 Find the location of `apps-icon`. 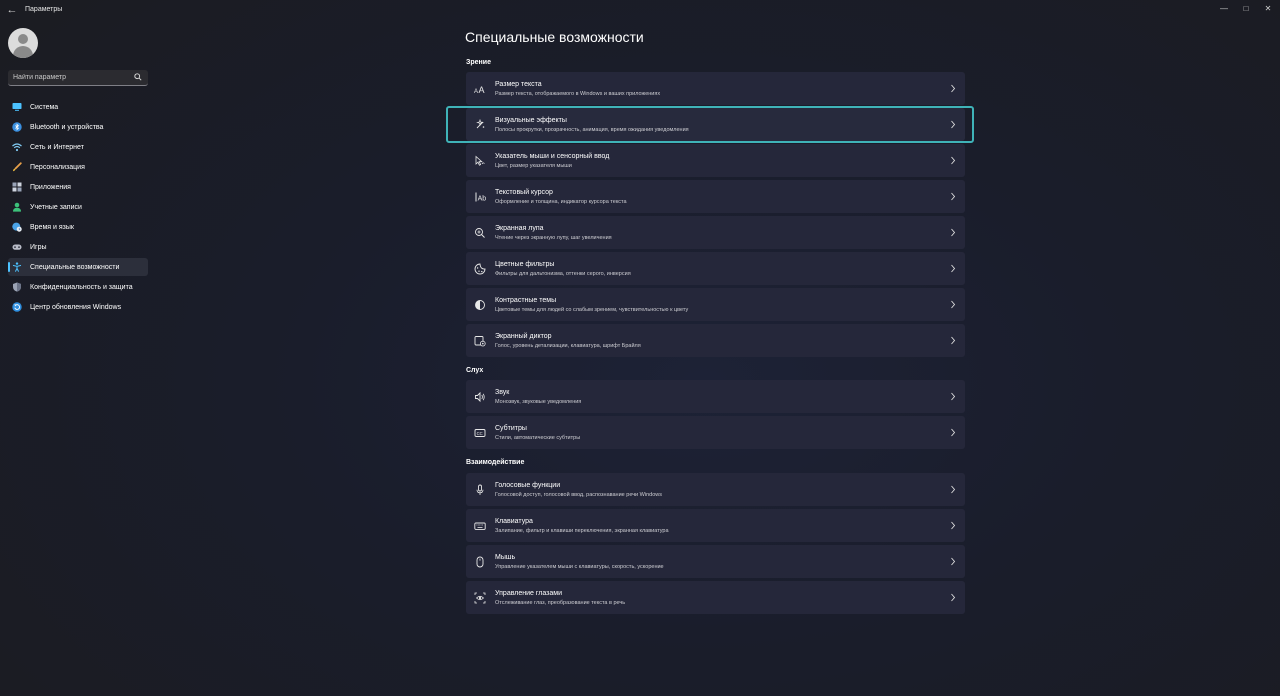

apps-icon is located at coordinates (17, 187).